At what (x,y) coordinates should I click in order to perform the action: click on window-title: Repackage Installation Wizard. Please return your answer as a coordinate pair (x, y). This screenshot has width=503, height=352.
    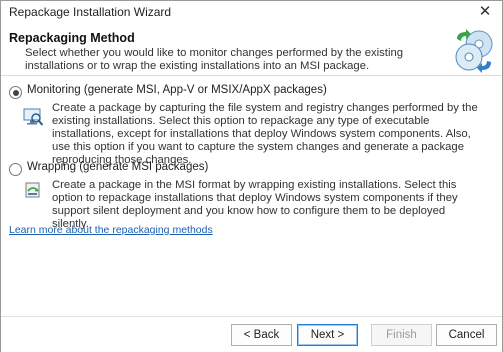
    Looking at the image, I should click on (90, 12).